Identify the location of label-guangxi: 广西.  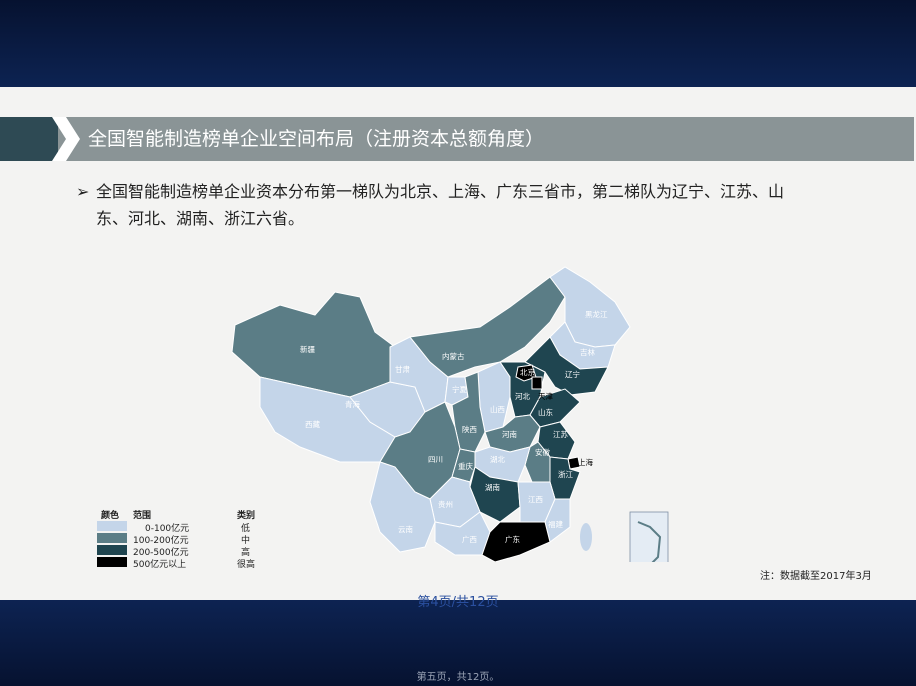
(469, 539).